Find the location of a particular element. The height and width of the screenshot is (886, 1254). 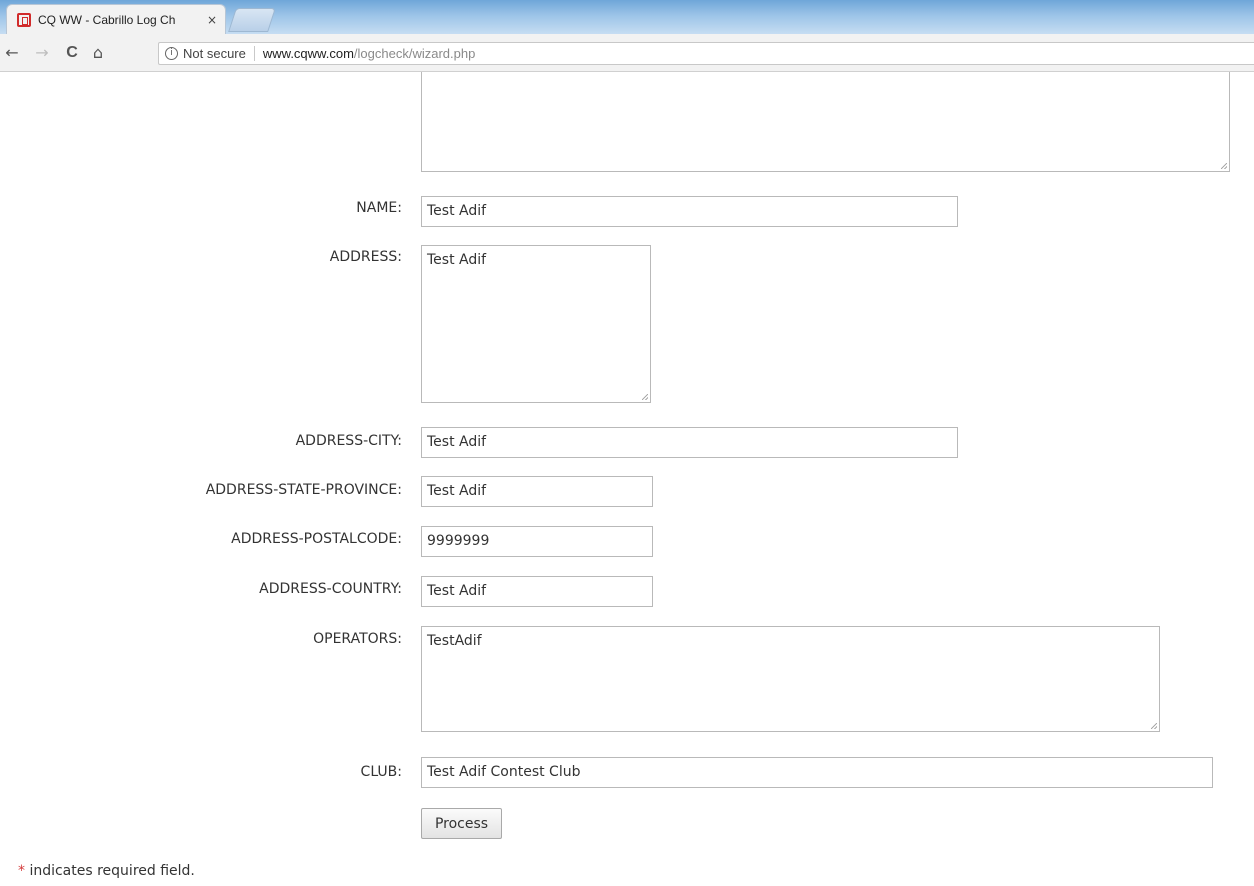

soapbox-textarea is located at coordinates (825, 122).